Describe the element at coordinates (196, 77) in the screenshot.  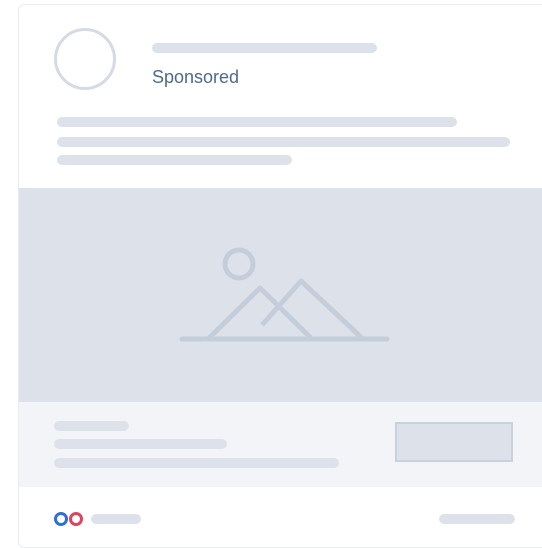
I see `sponsored-label: Sponsored` at that location.